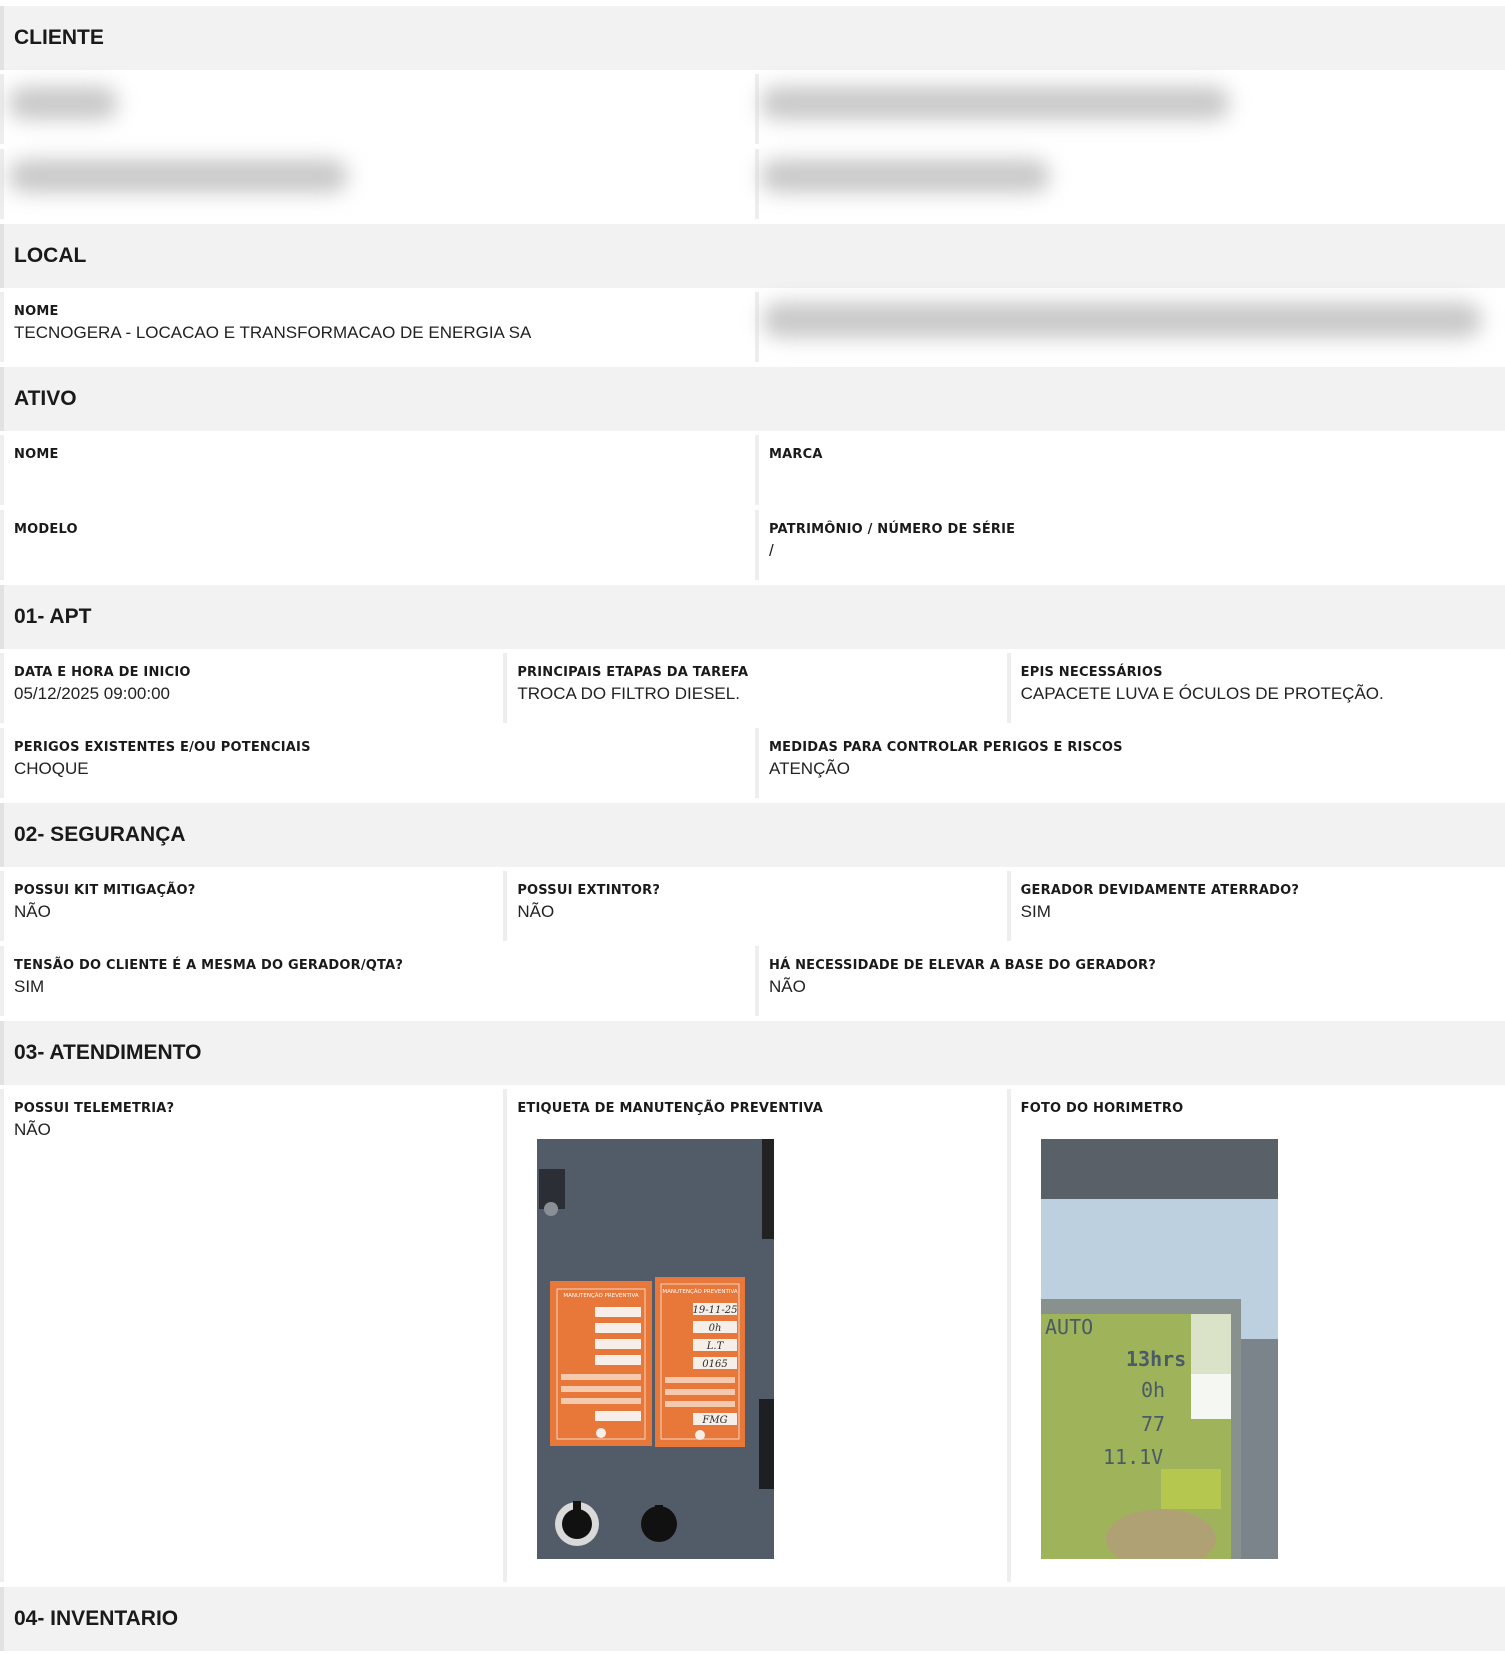 Image resolution: width=1505 pixels, height=1677 pixels. I want to click on ativo-marca-cell: MARCA, so click(1130, 470).